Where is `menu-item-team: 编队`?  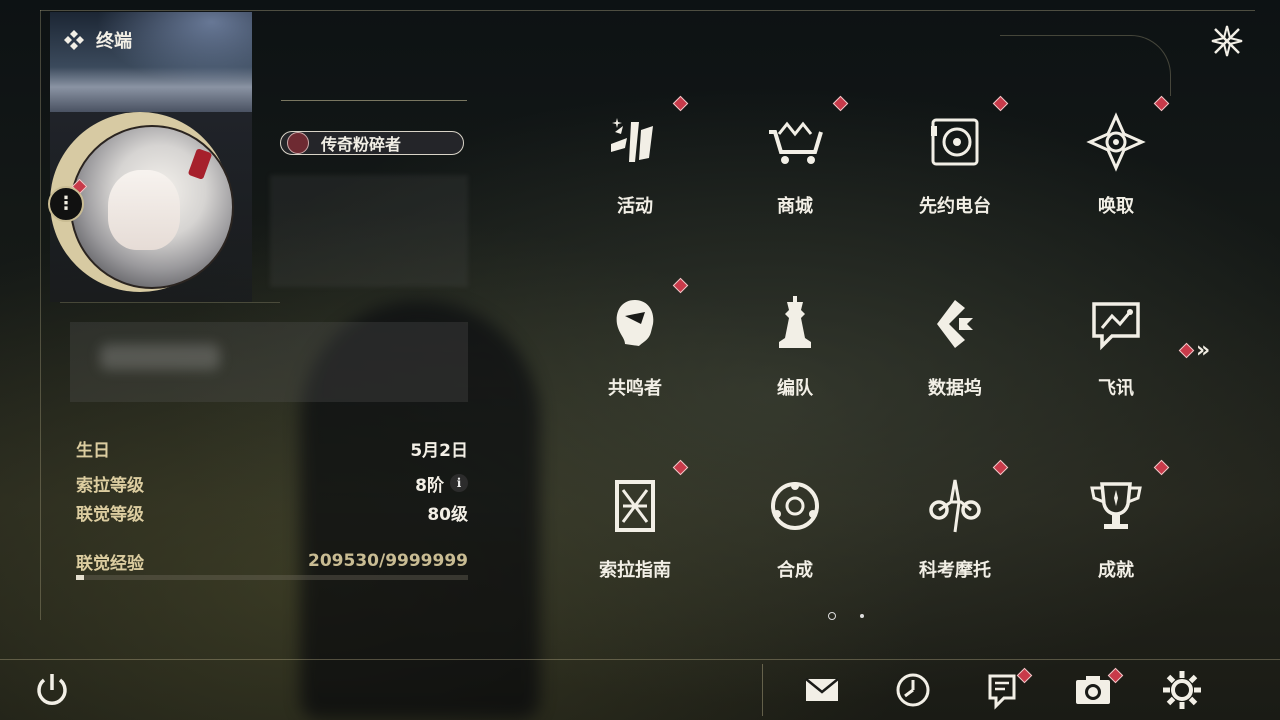
menu-item-team: 编队 is located at coordinates (795, 347).